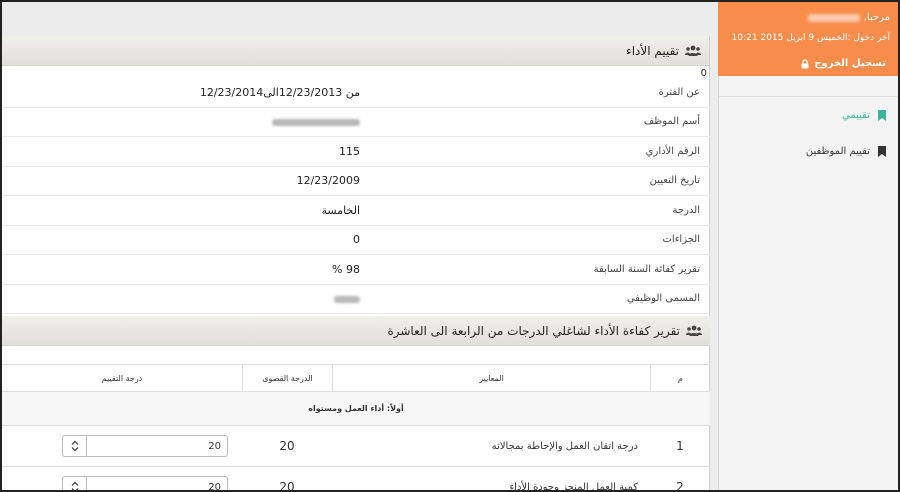 The height and width of the screenshot is (492, 900). I want to click on panel-header-performance: تقييم الأداء, so click(355, 51).